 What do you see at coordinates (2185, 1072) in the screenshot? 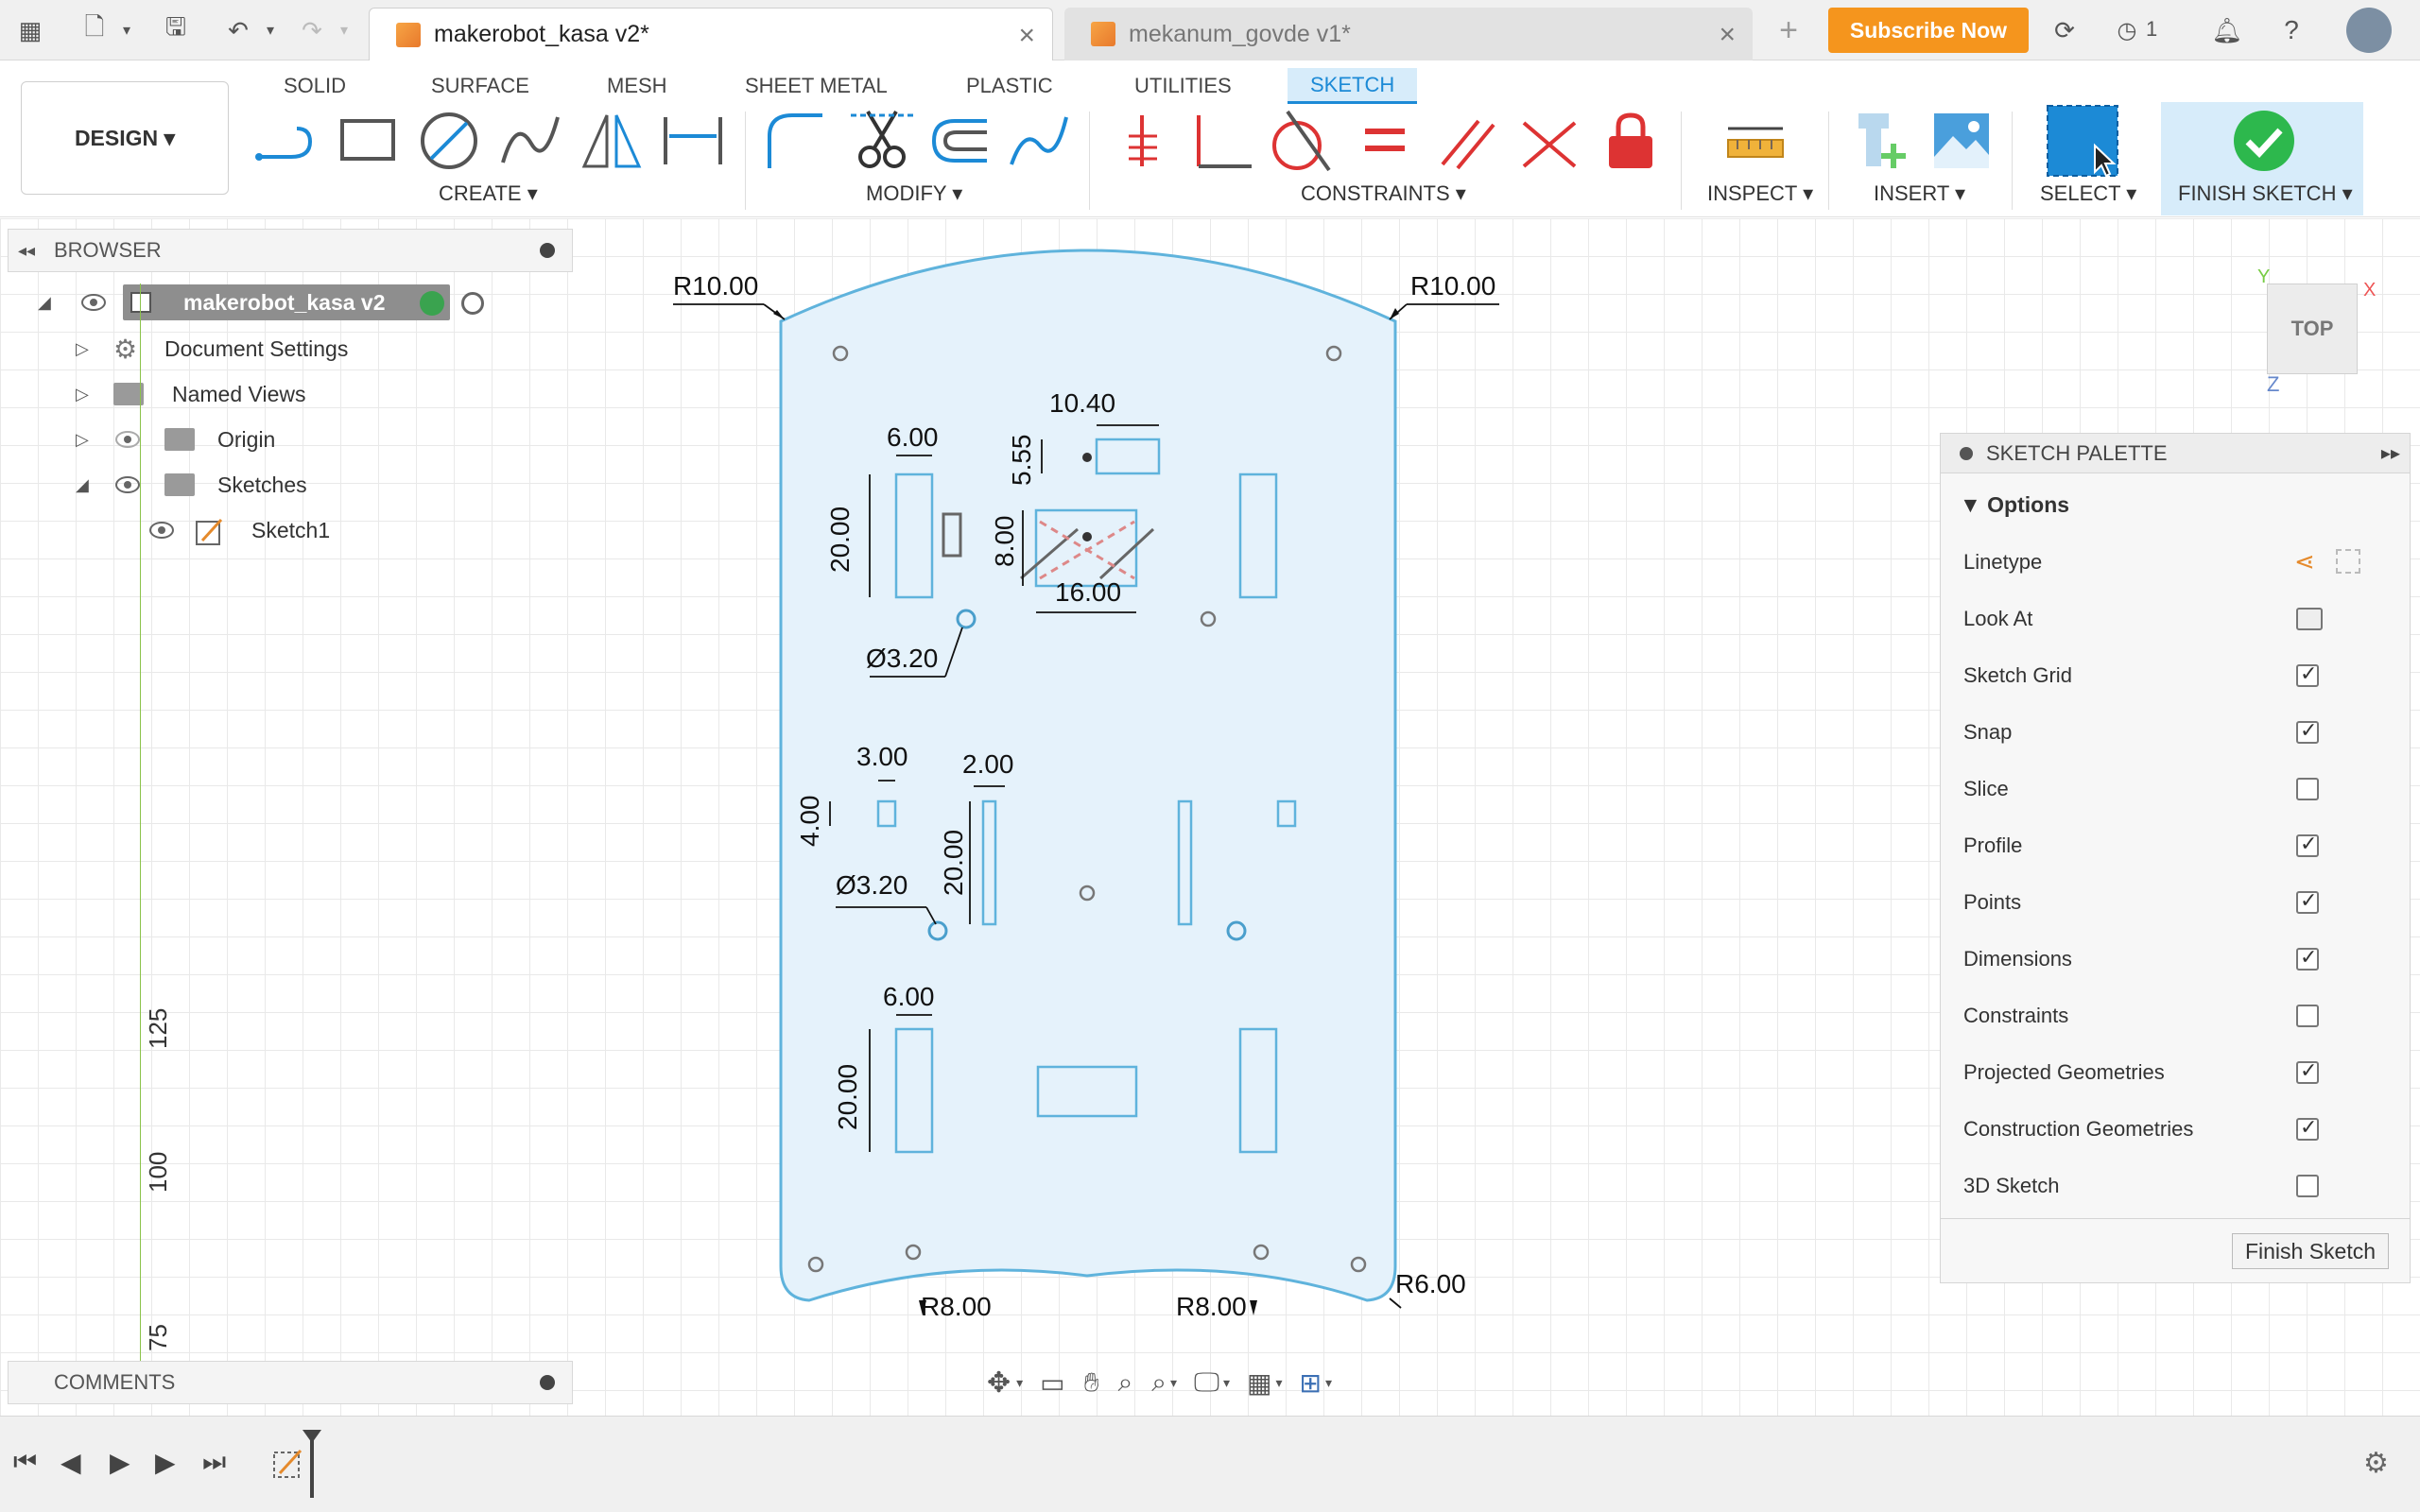
I see `palette-row-projected-geometries: Projected Geometries` at bounding box center [2185, 1072].